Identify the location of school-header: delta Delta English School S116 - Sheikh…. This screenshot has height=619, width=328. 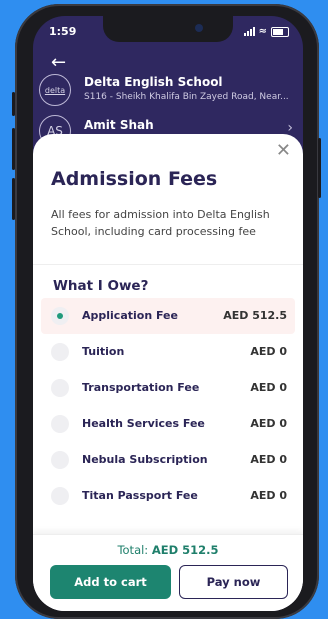
(171, 90).